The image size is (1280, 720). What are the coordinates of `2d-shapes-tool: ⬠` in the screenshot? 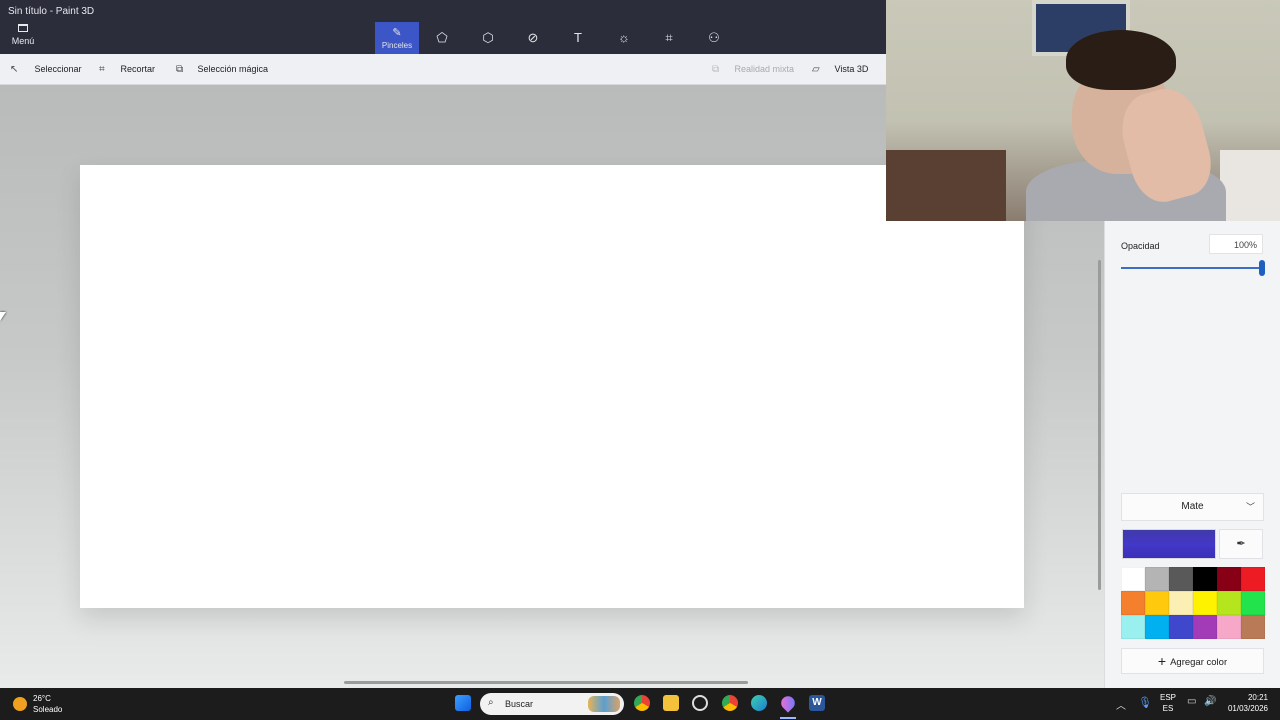 It's located at (442, 38).